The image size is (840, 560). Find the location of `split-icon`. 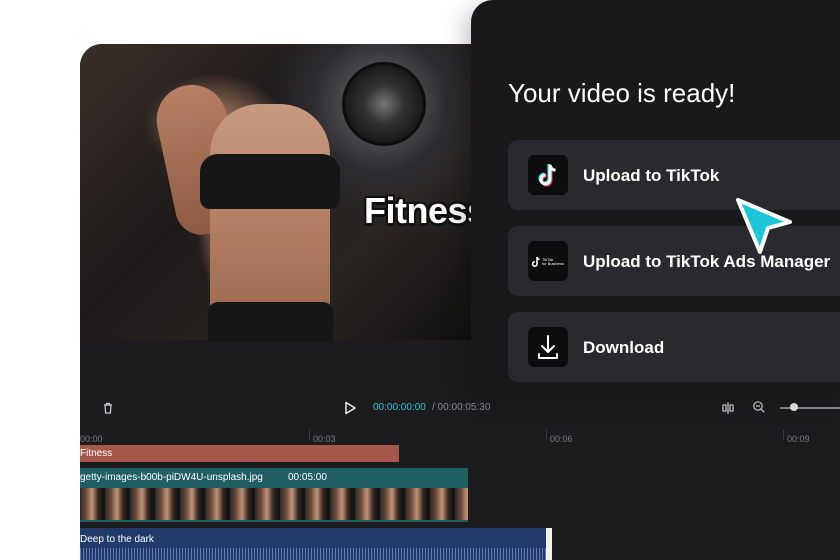

split-icon is located at coordinates (728, 408).